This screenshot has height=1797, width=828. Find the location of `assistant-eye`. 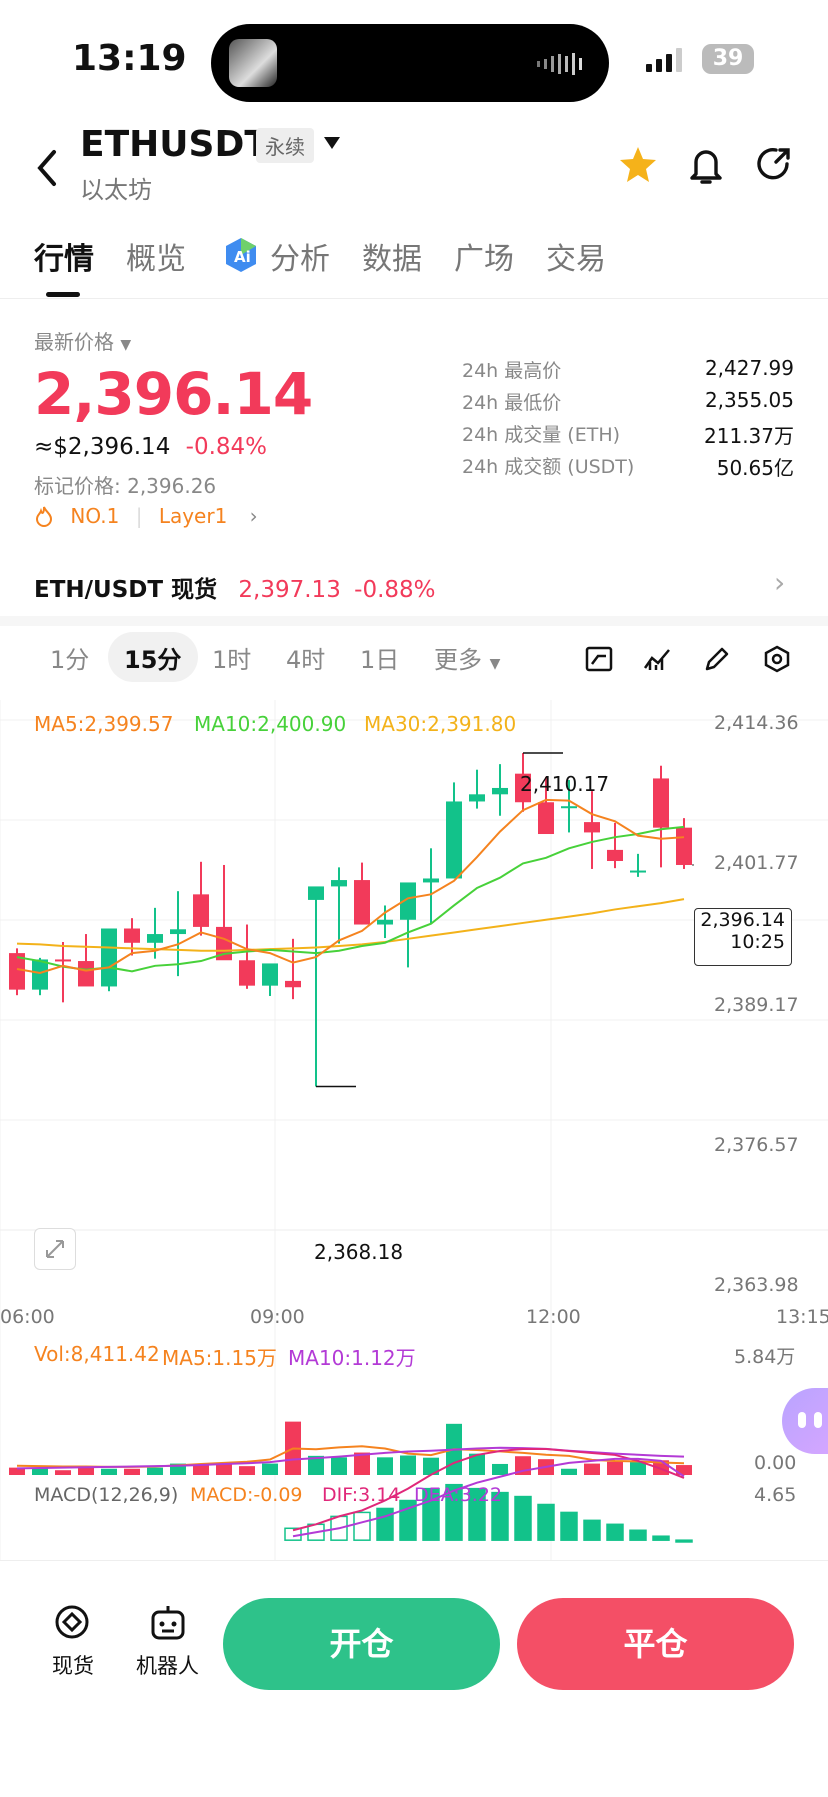

assistant-eye is located at coordinates (818, 1420).